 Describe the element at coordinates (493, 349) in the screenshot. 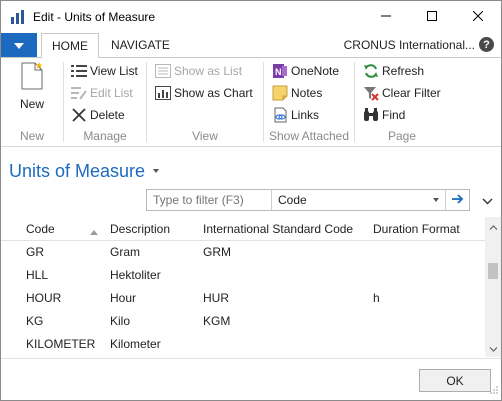

I see `scroll-down-icon` at that location.